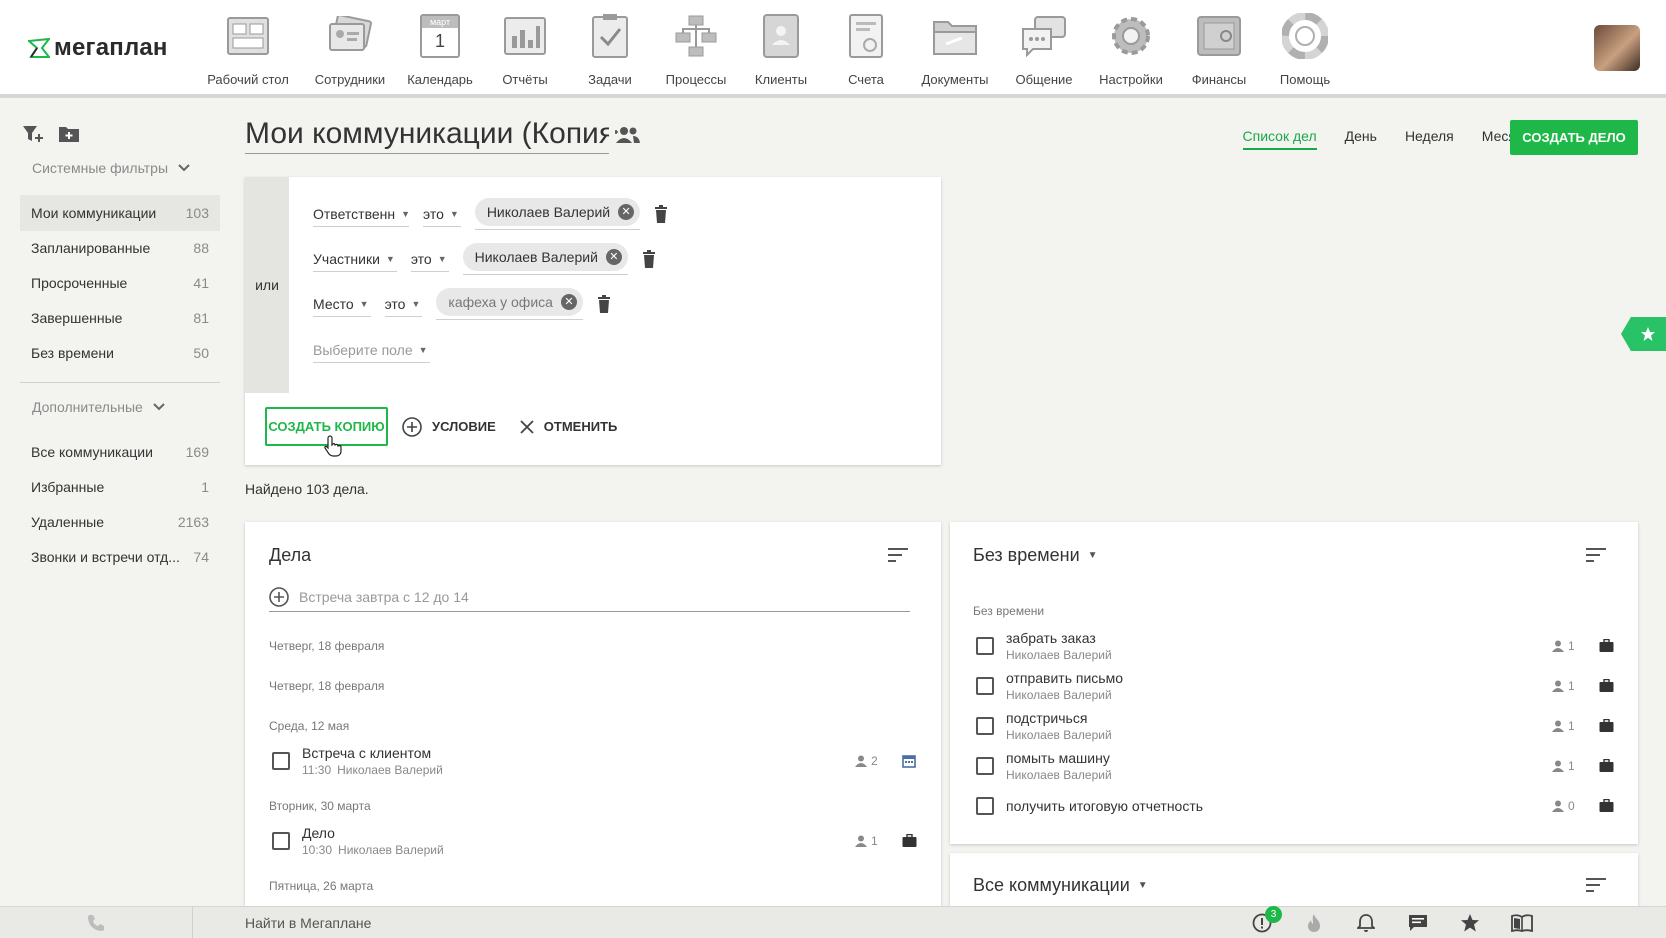  What do you see at coordinates (120, 452) in the screenshot?
I see `sidebar-item-all-communications: Все коммуникации 169` at bounding box center [120, 452].